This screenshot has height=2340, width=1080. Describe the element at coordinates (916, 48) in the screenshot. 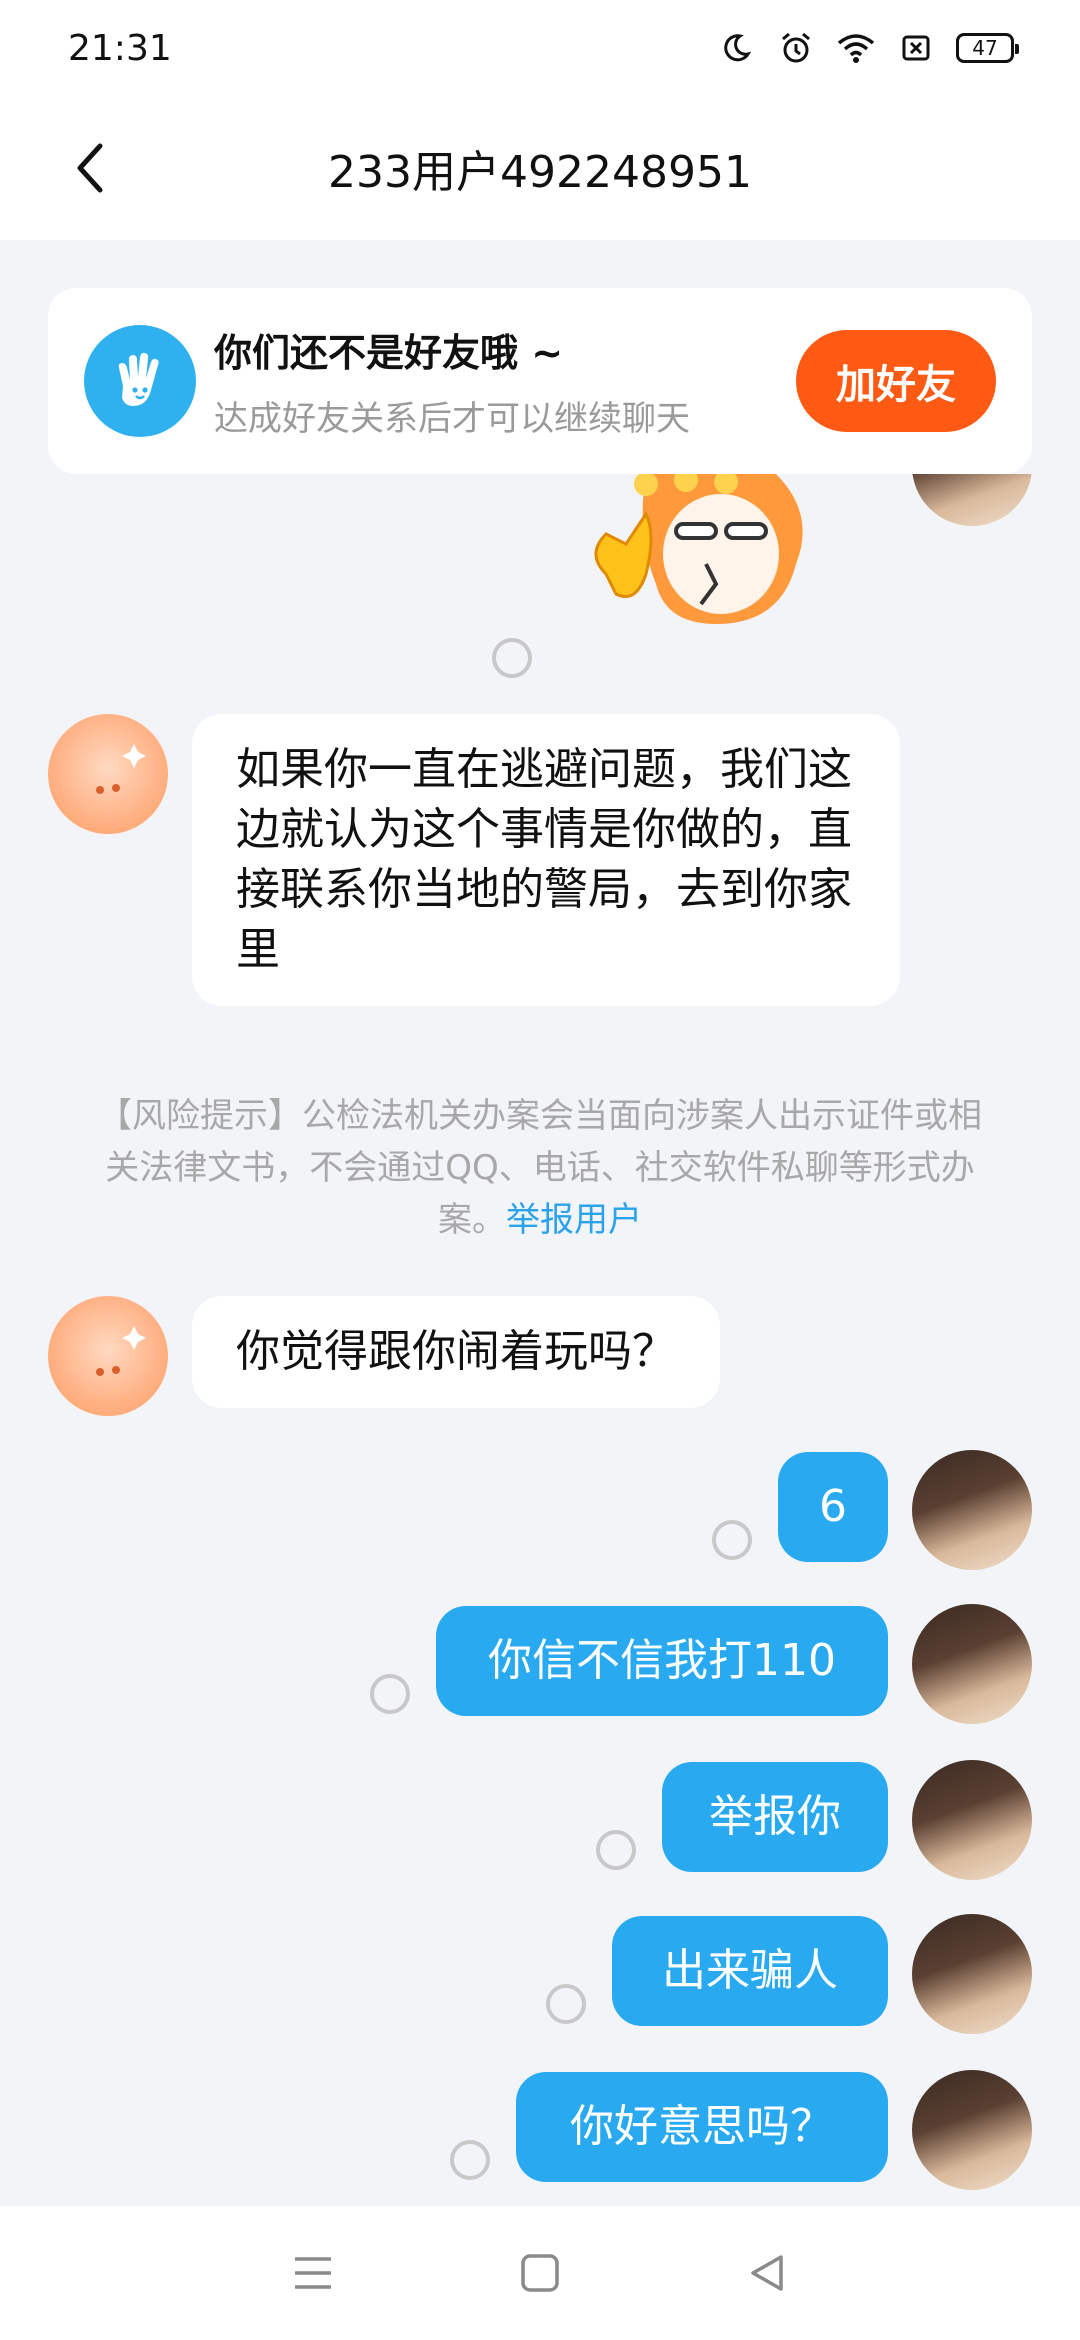

I see `sim-off-icon` at that location.